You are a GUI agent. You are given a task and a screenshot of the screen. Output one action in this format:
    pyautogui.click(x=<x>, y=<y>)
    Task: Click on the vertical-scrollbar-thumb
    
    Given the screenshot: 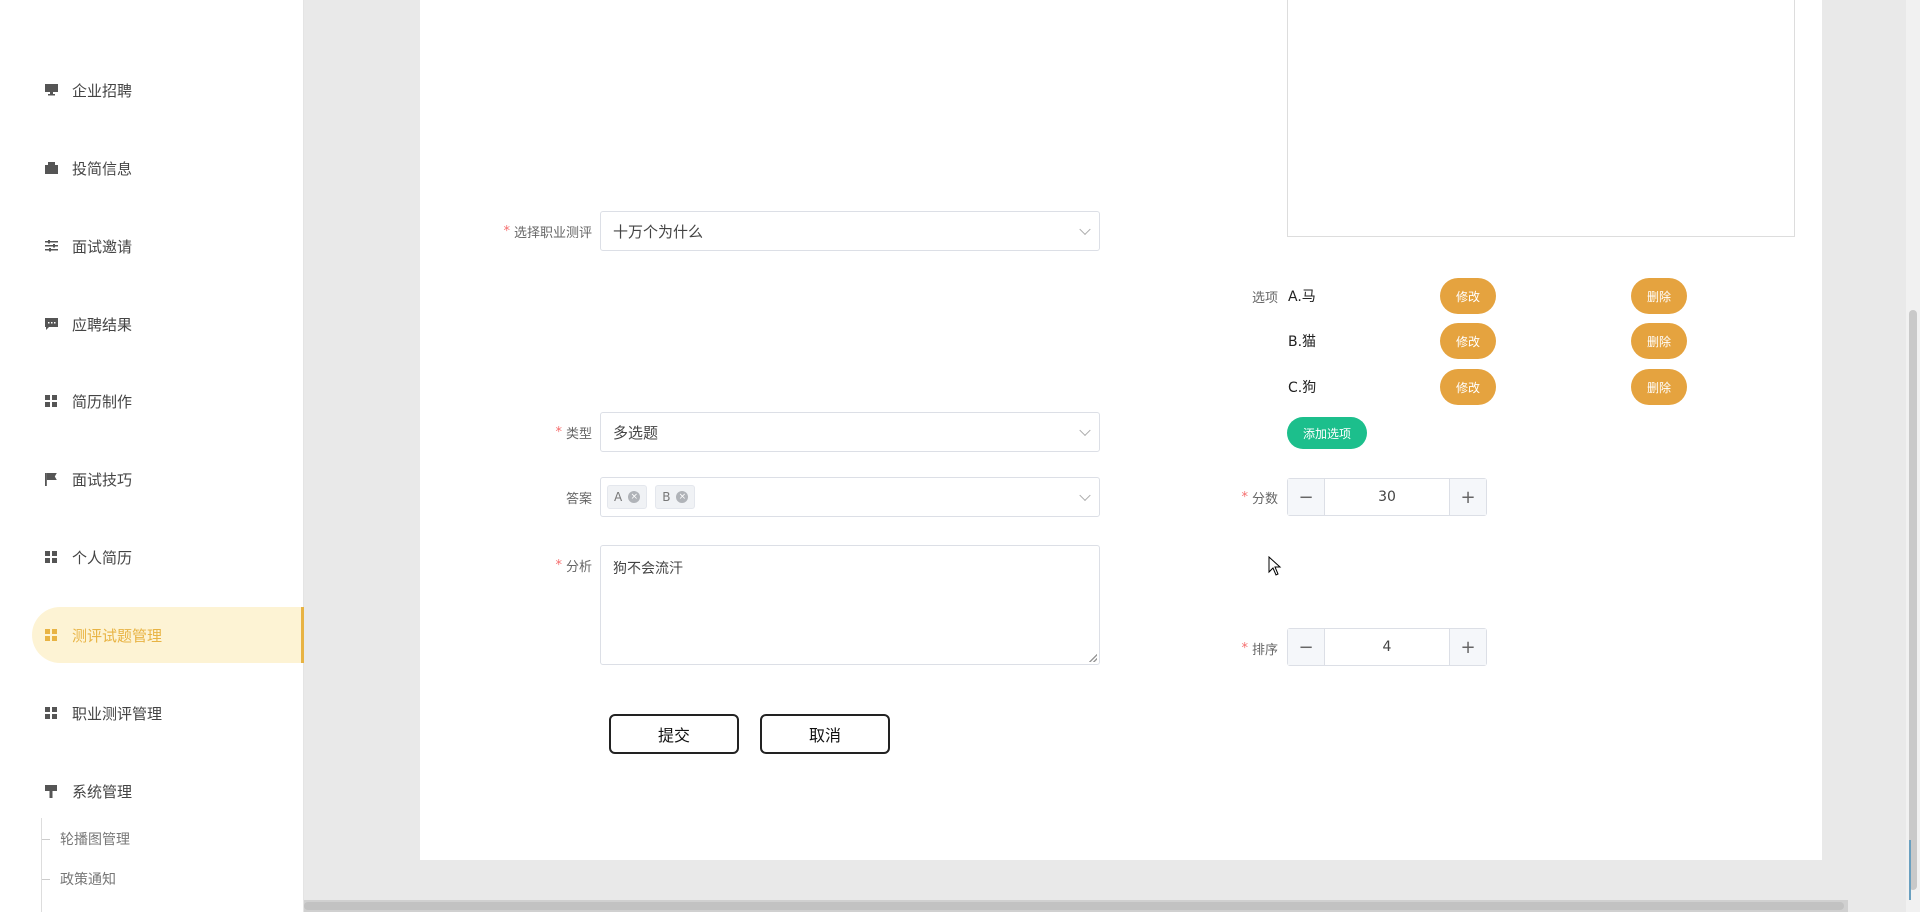 What is the action you would take?
    pyautogui.click(x=1913, y=600)
    